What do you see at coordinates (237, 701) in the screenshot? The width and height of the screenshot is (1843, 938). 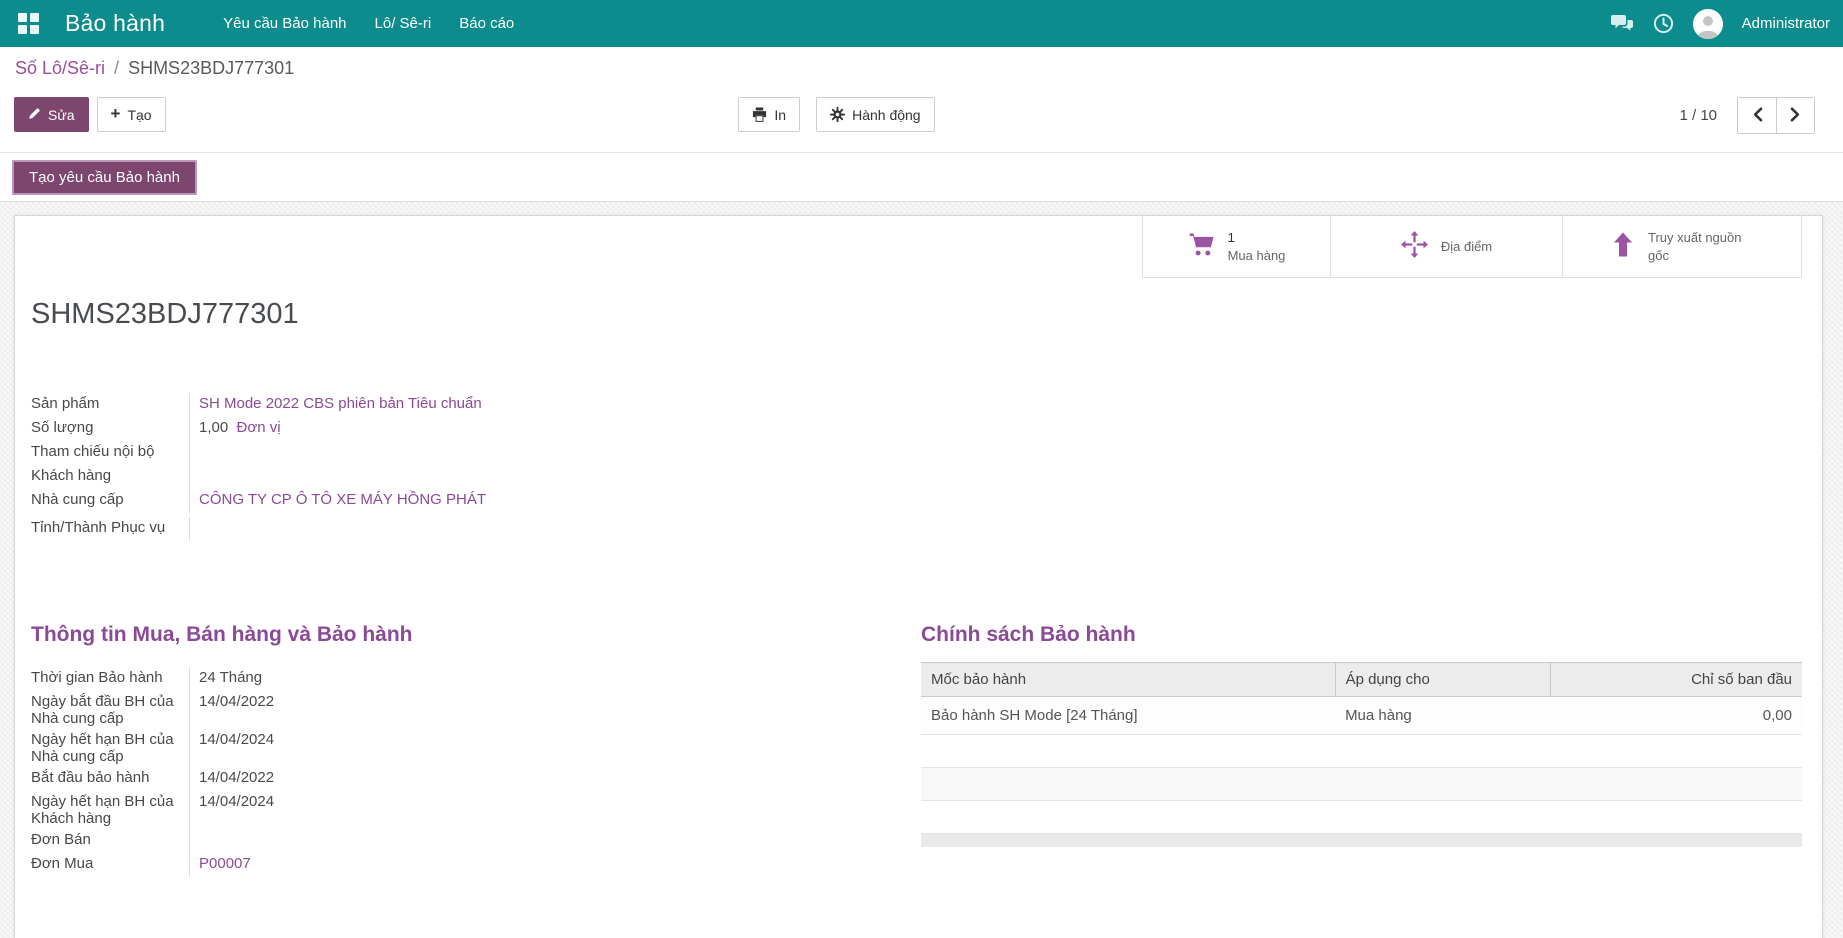 I see `vendor-warranty-start-value: 14/04/2022` at bounding box center [237, 701].